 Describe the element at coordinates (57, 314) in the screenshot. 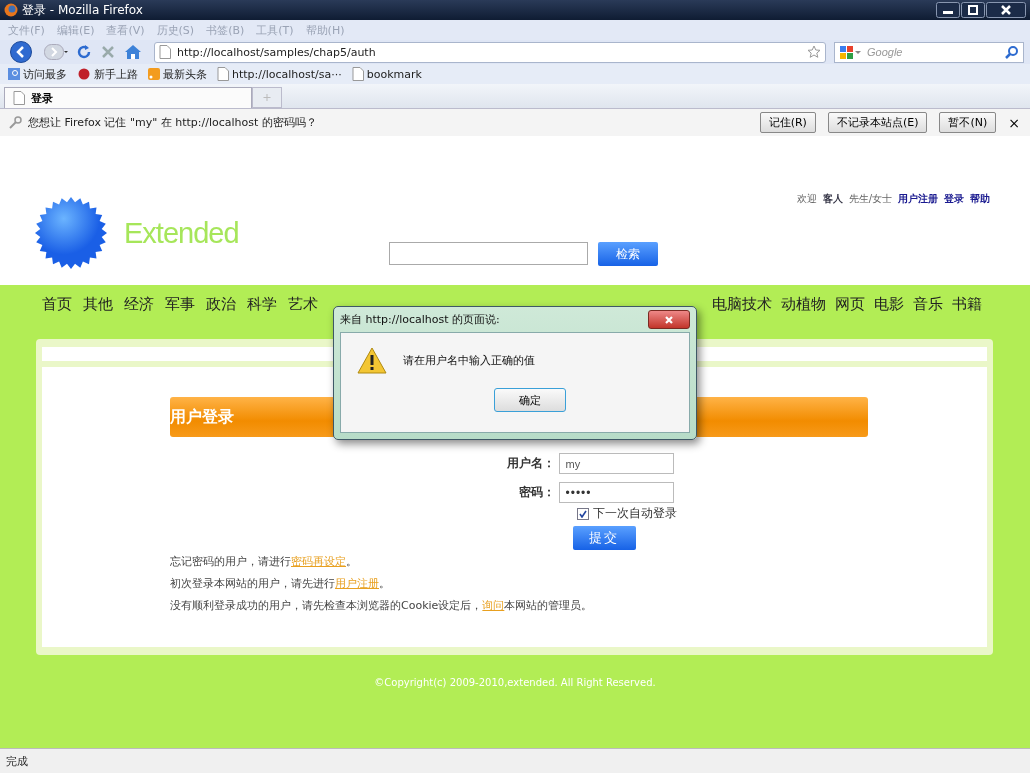

I see `nav-link: 首页` at that location.